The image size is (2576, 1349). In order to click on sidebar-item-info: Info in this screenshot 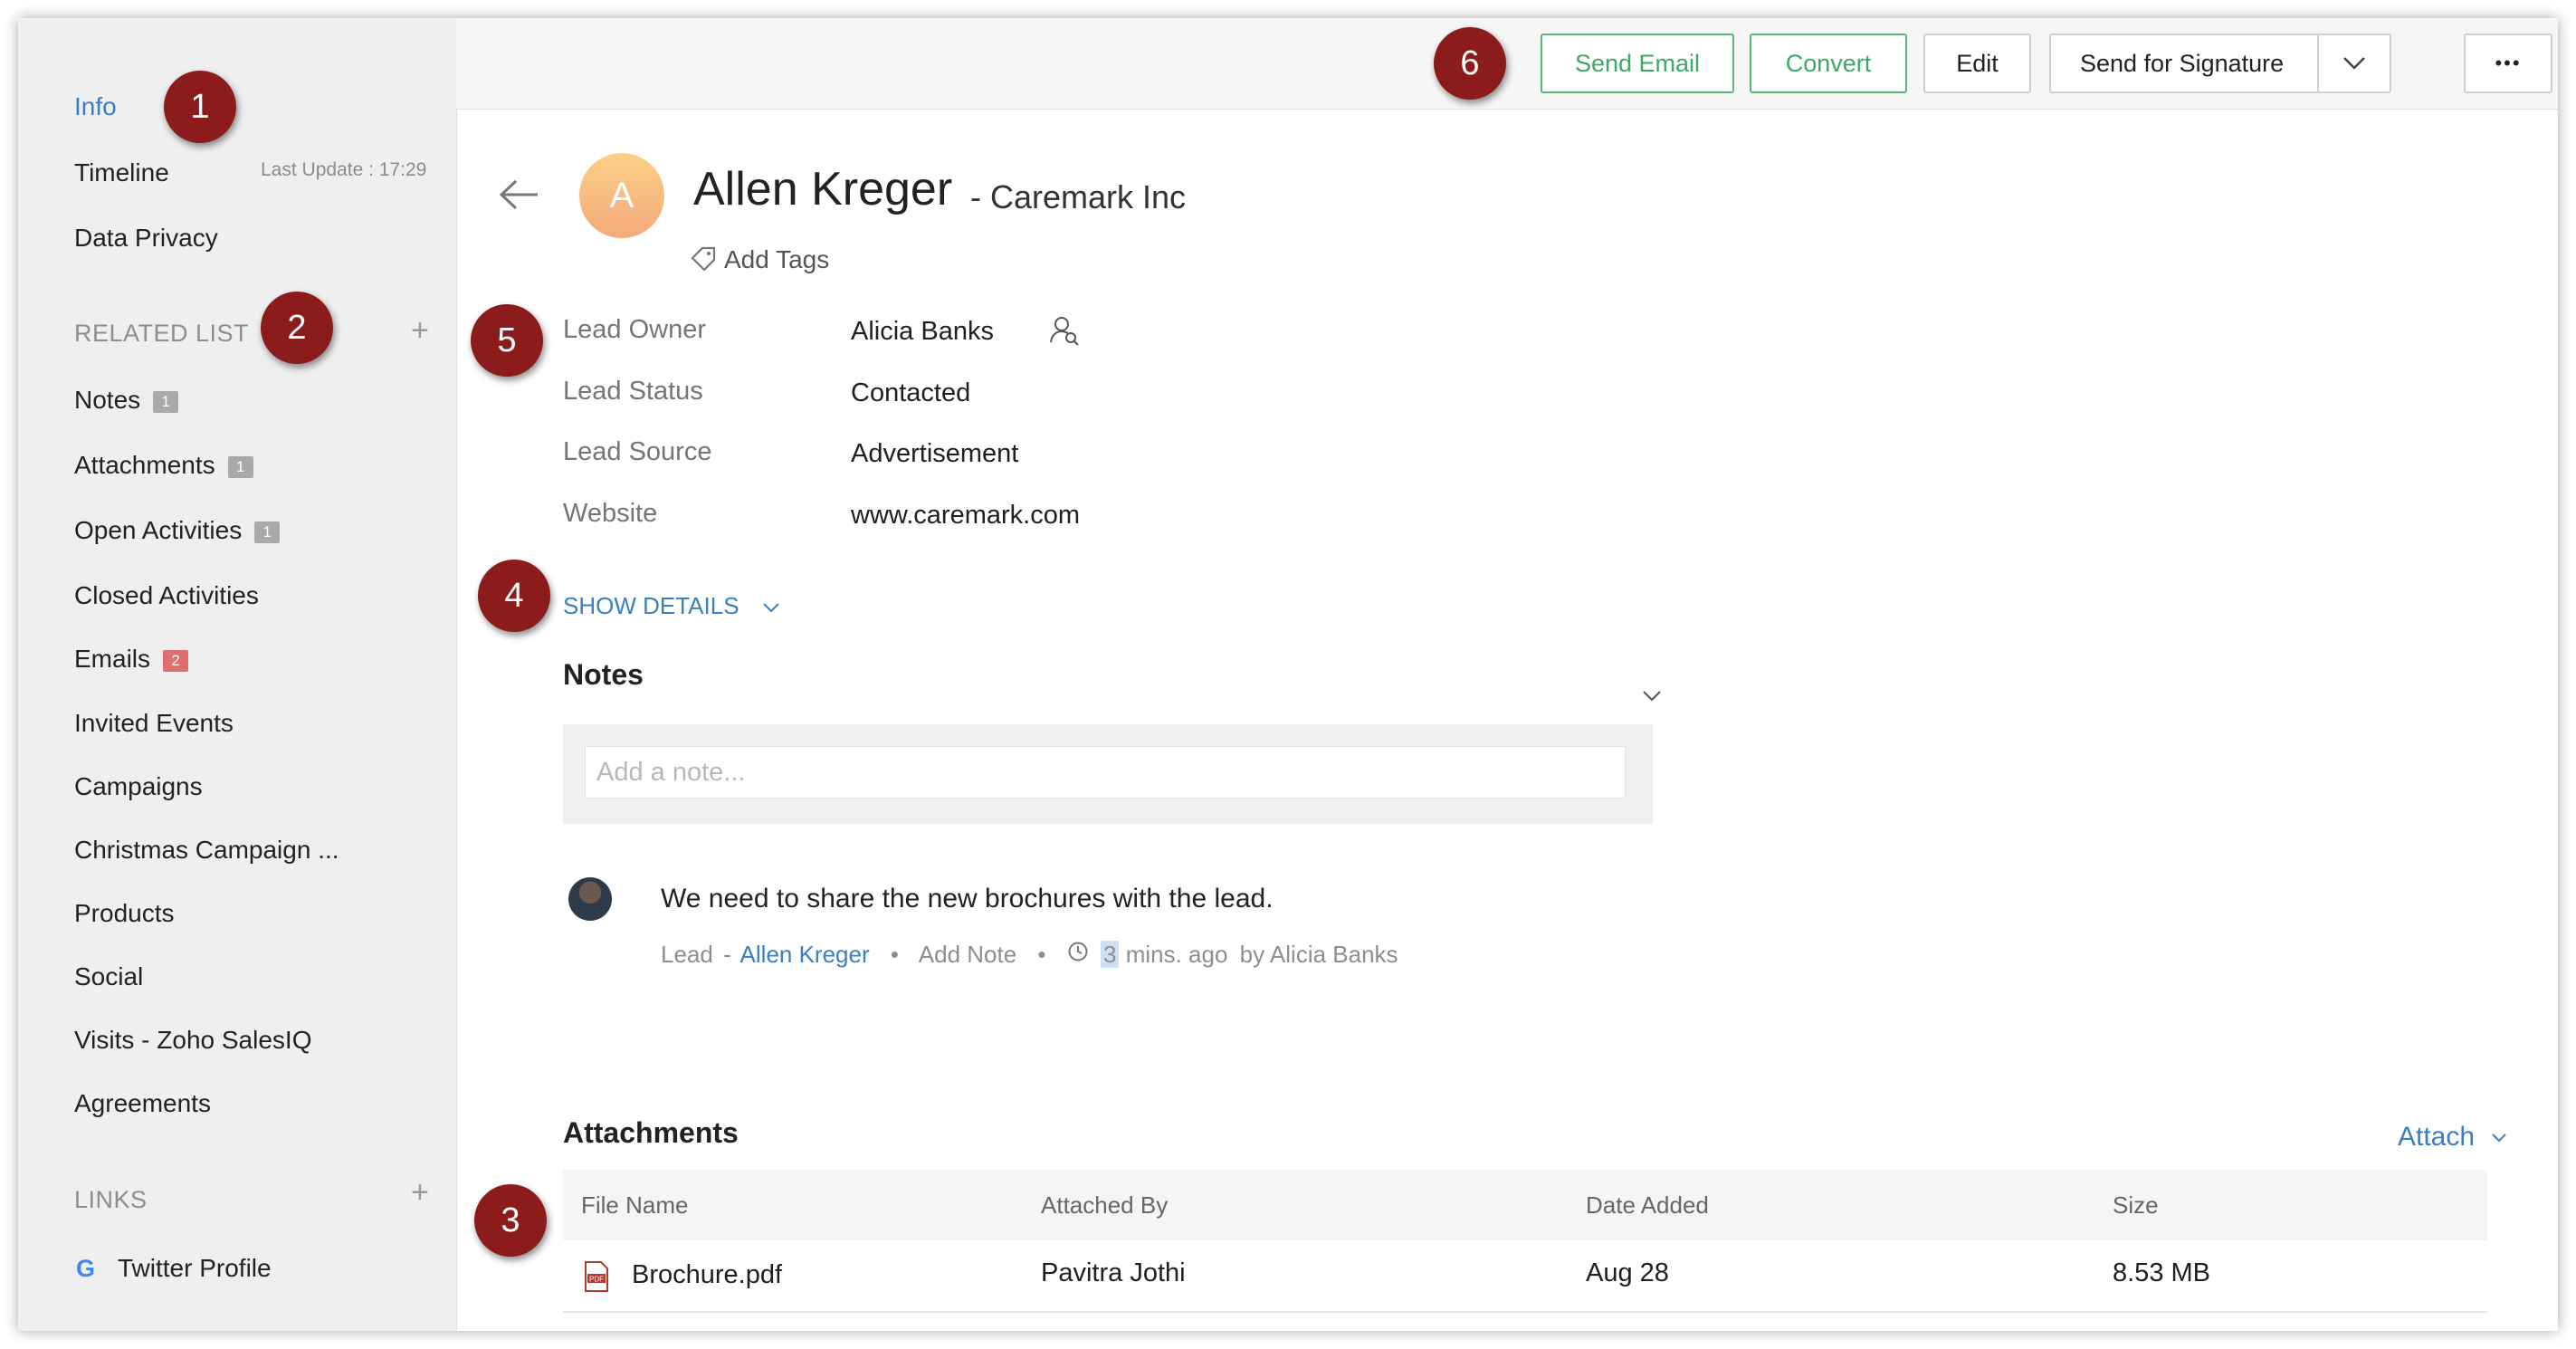, I will do `click(95, 106)`.